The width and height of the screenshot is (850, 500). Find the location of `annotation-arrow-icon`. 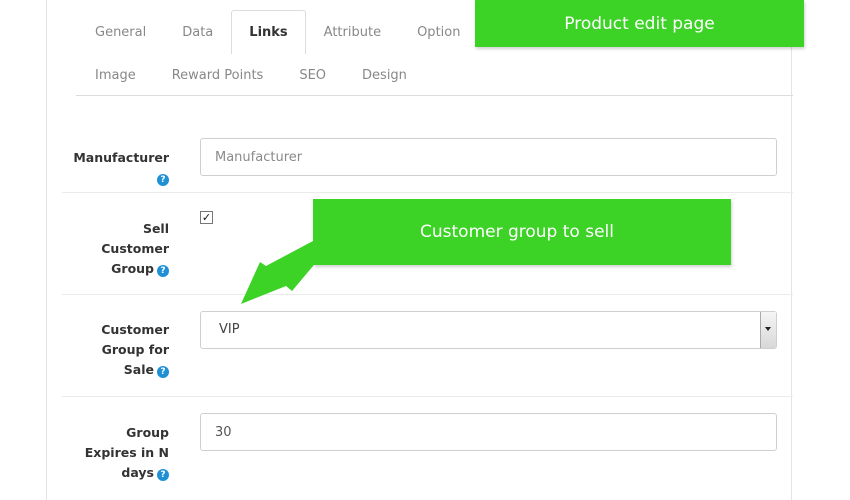

annotation-arrow-icon is located at coordinates (282, 272).